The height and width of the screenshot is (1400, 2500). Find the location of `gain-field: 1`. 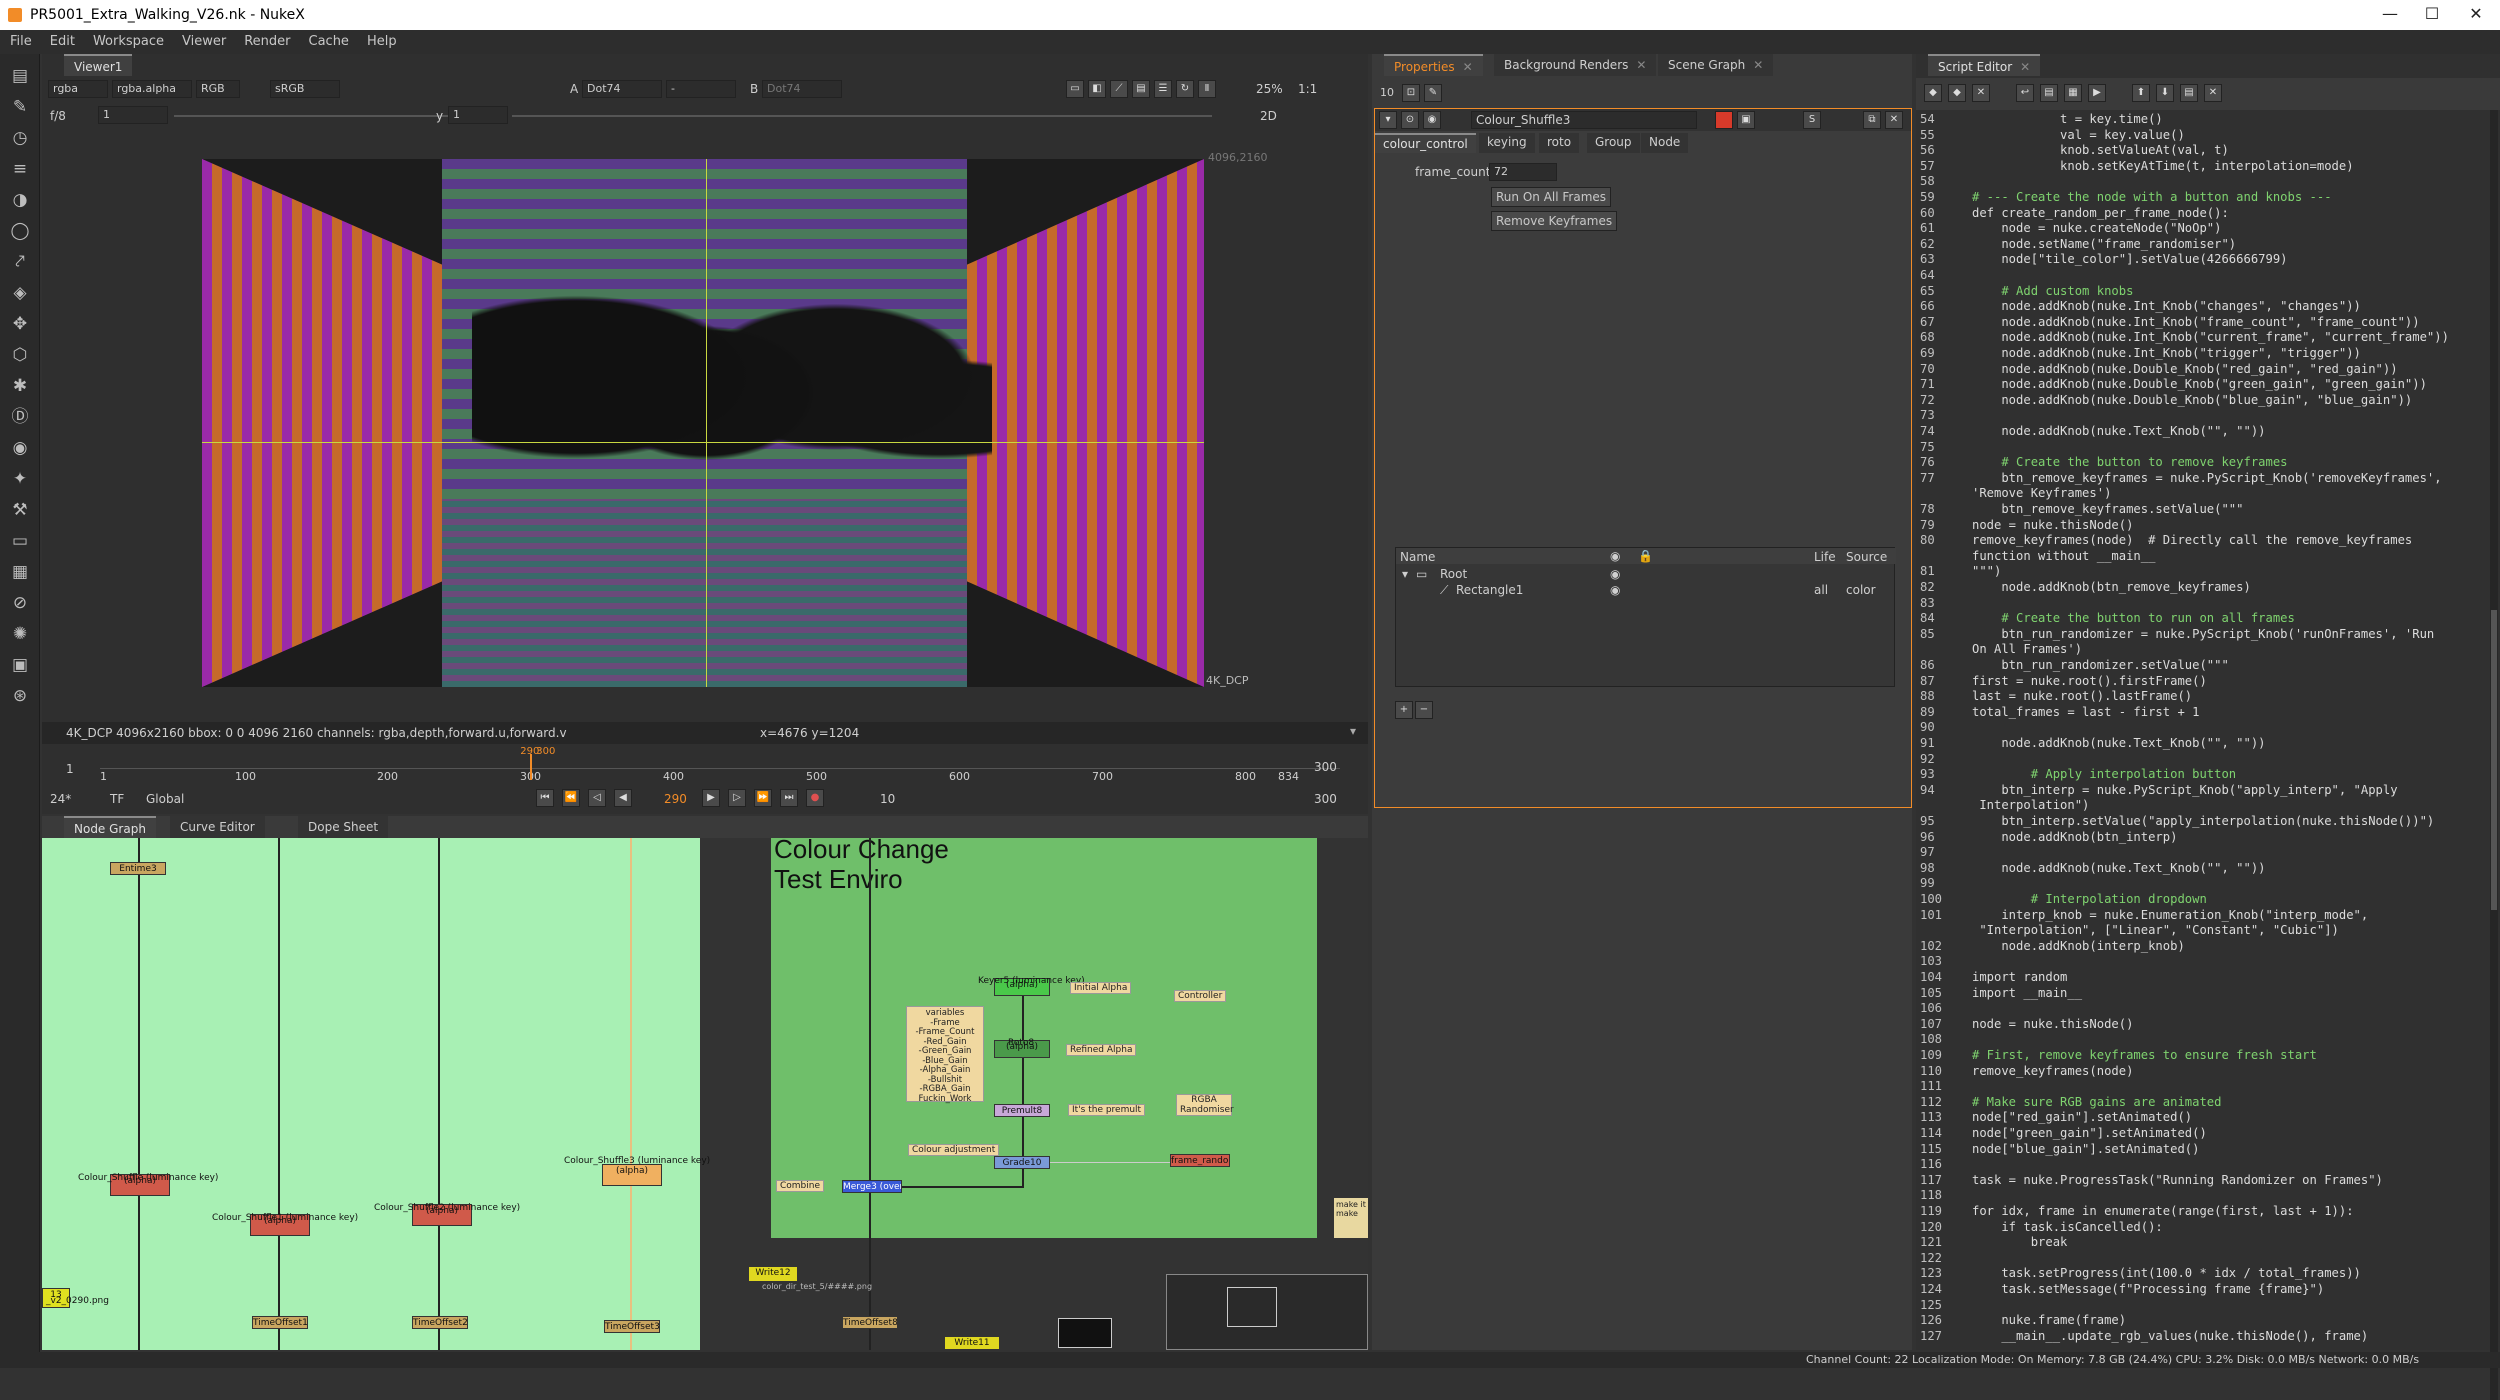

gain-field: 1 is located at coordinates (133, 115).